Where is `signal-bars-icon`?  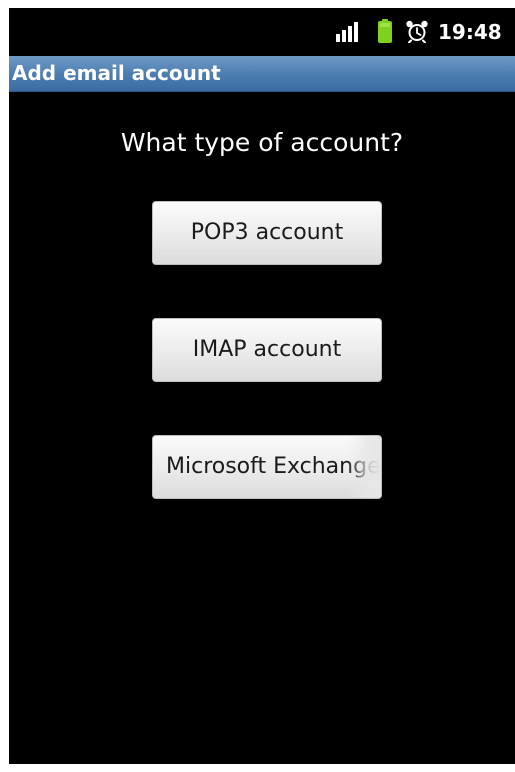
signal-bars-icon is located at coordinates (347, 32).